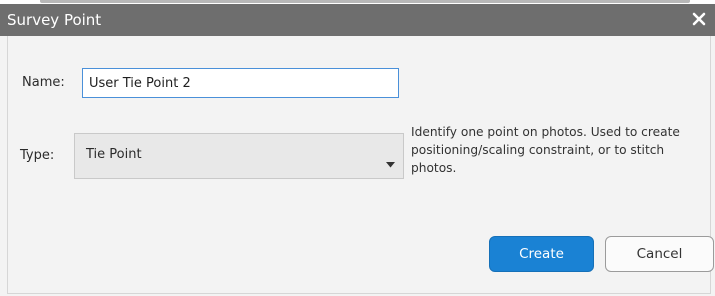  Describe the element at coordinates (699, 19) in the screenshot. I see `close-icon` at that location.